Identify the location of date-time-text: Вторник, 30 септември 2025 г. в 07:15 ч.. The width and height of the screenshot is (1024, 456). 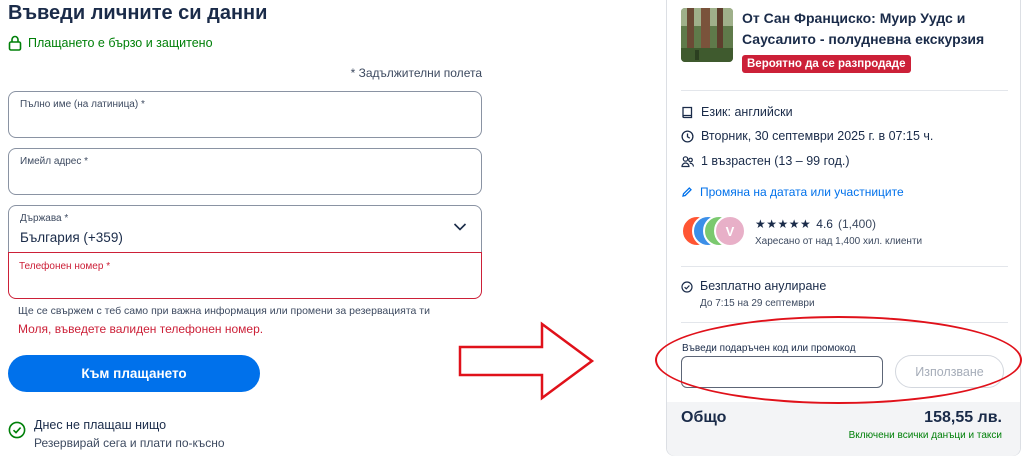
(817, 136).